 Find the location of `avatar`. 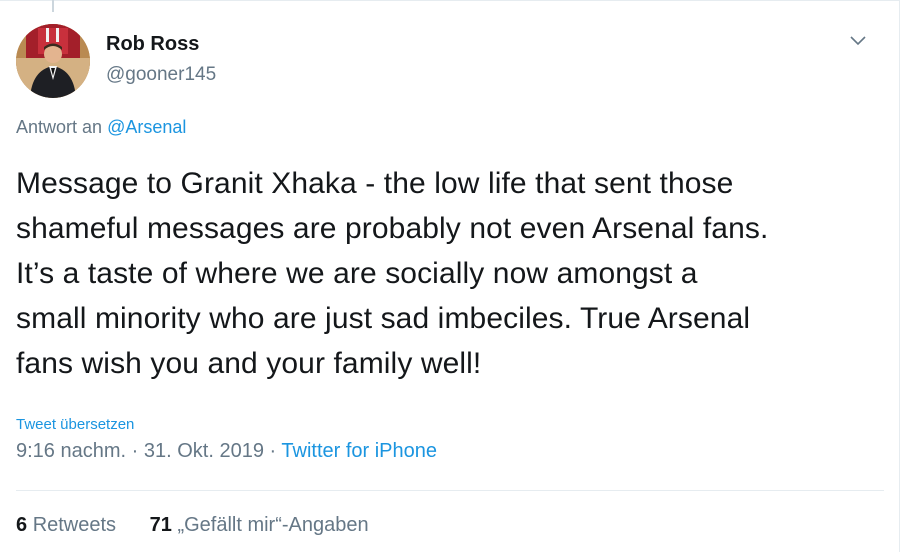

avatar is located at coordinates (53, 61).